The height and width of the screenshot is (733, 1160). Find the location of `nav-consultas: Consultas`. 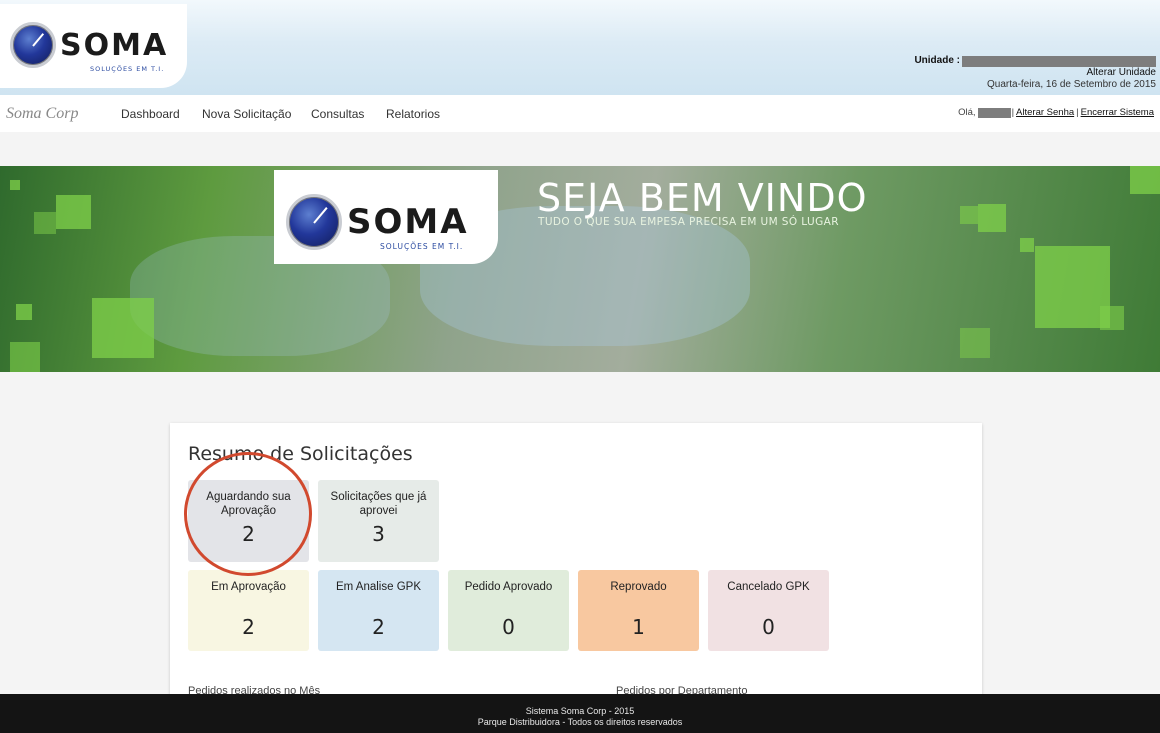

nav-consultas: Consultas is located at coordinates (337, 114).